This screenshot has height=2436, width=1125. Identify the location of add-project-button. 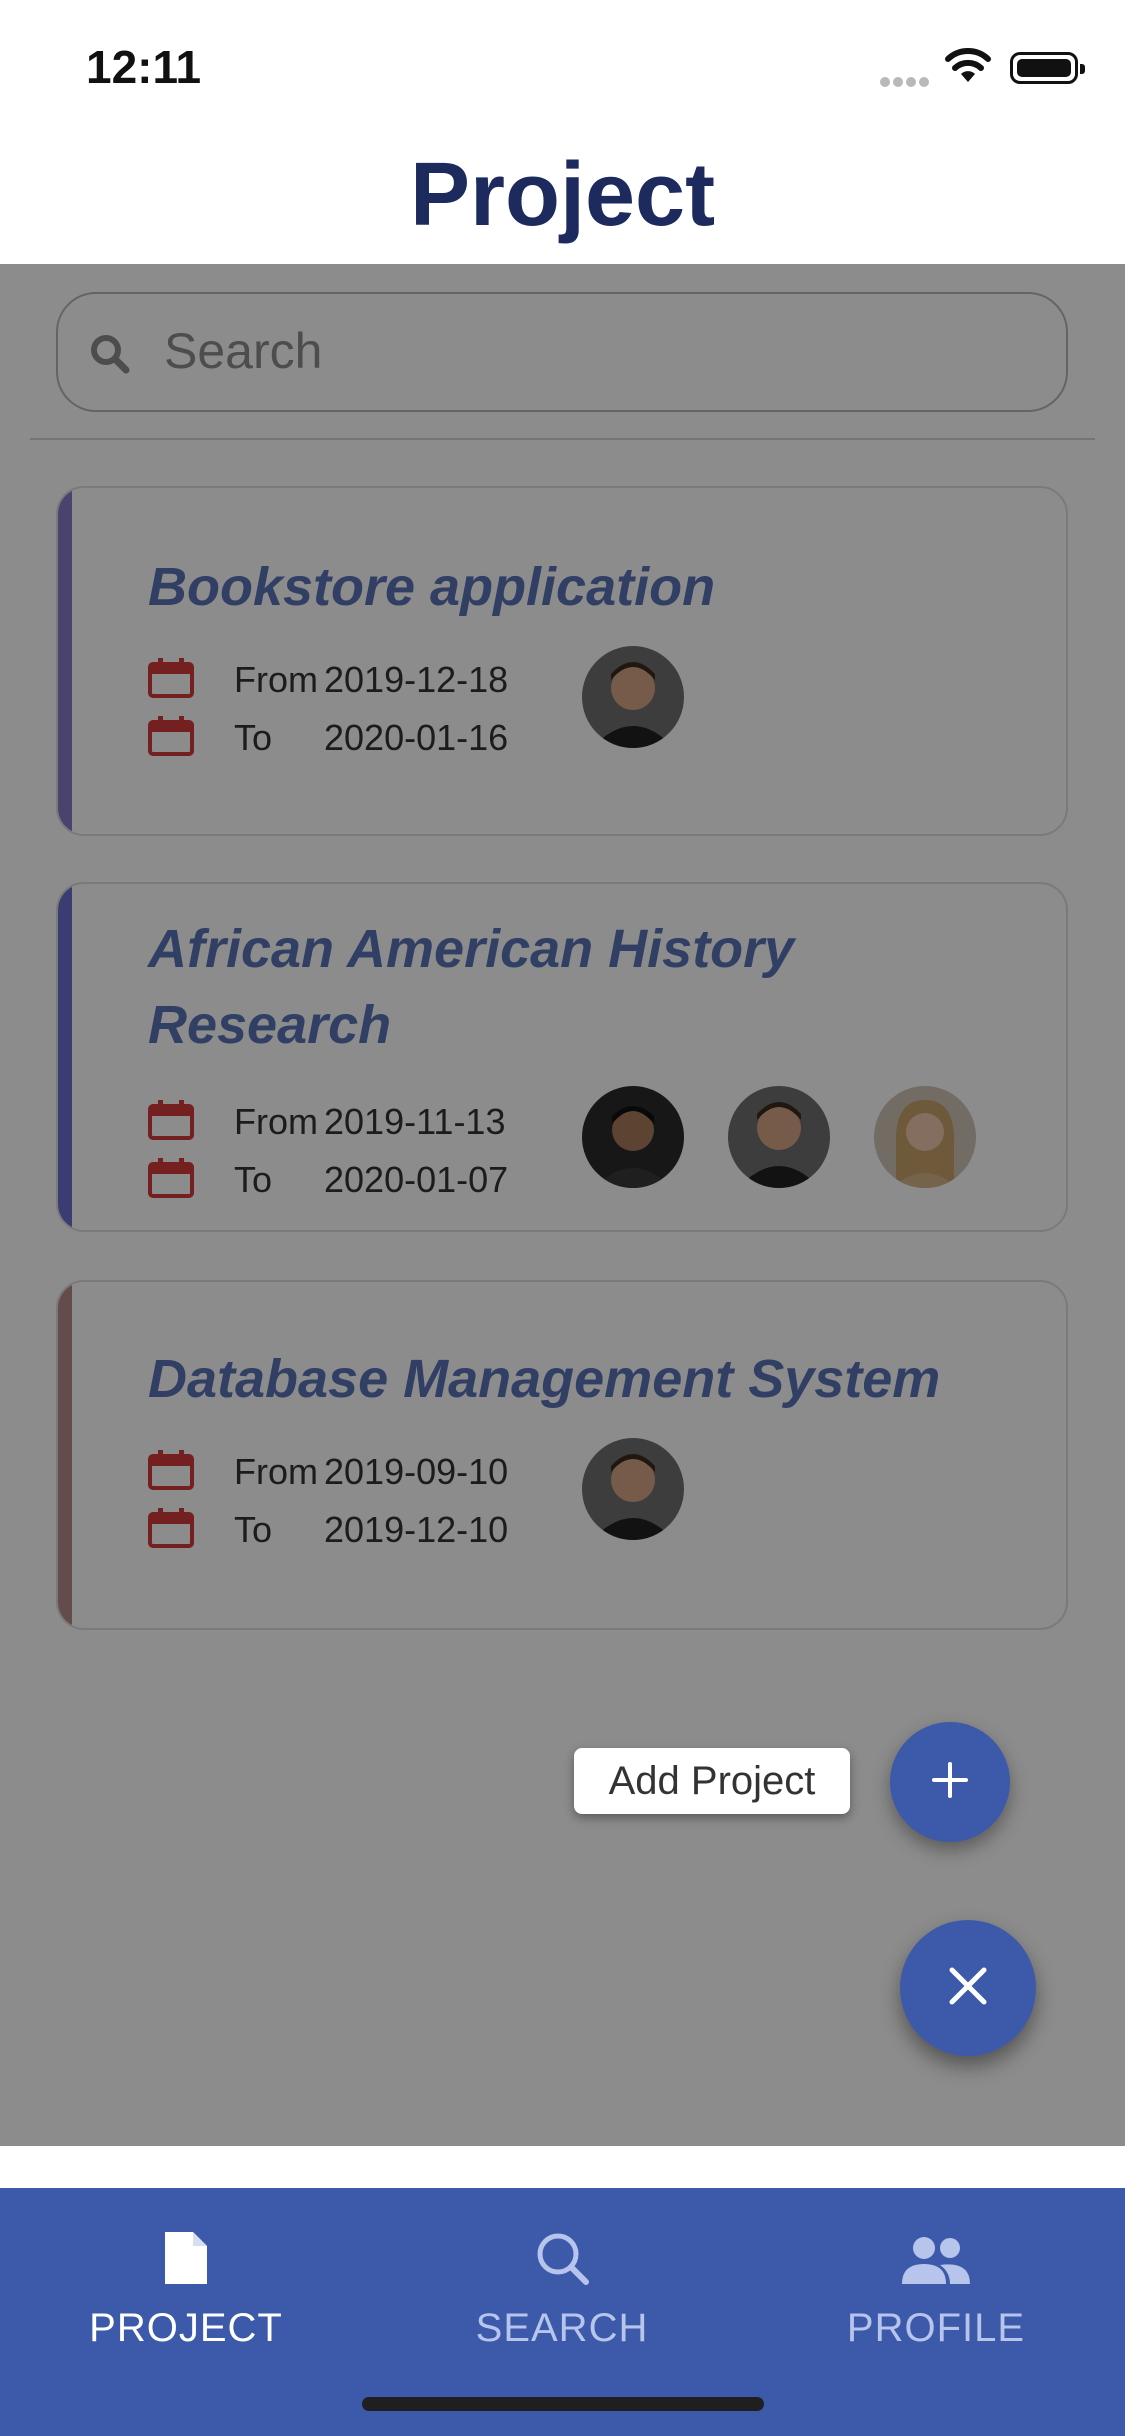
(950, 1782).